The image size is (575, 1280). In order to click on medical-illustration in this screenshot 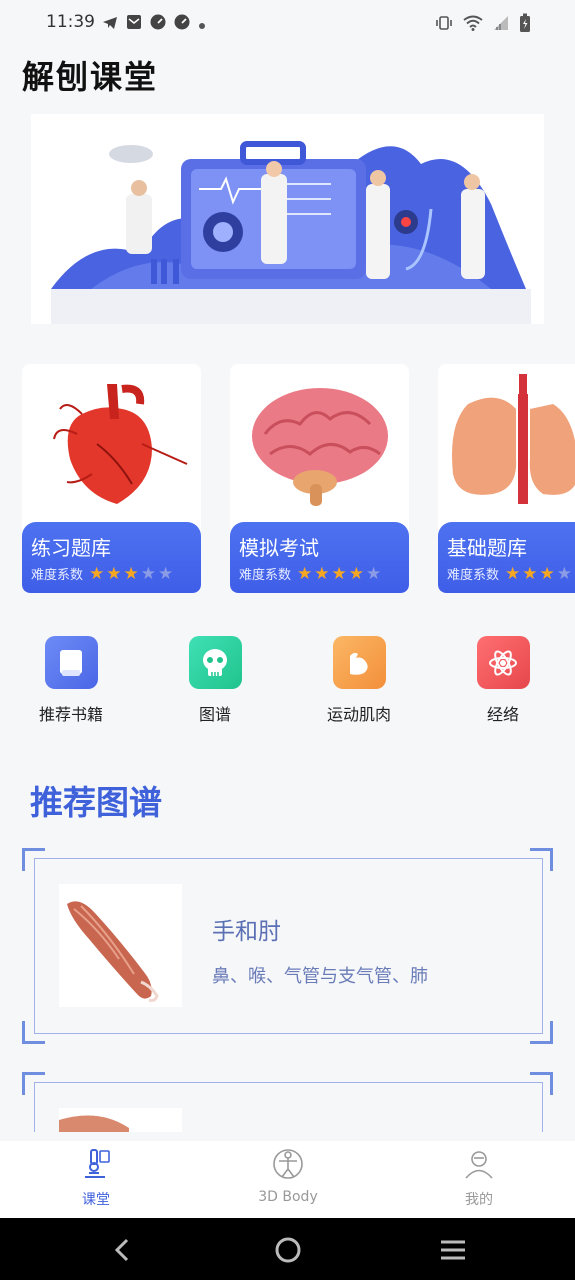, I will do `click(287, 219)`.